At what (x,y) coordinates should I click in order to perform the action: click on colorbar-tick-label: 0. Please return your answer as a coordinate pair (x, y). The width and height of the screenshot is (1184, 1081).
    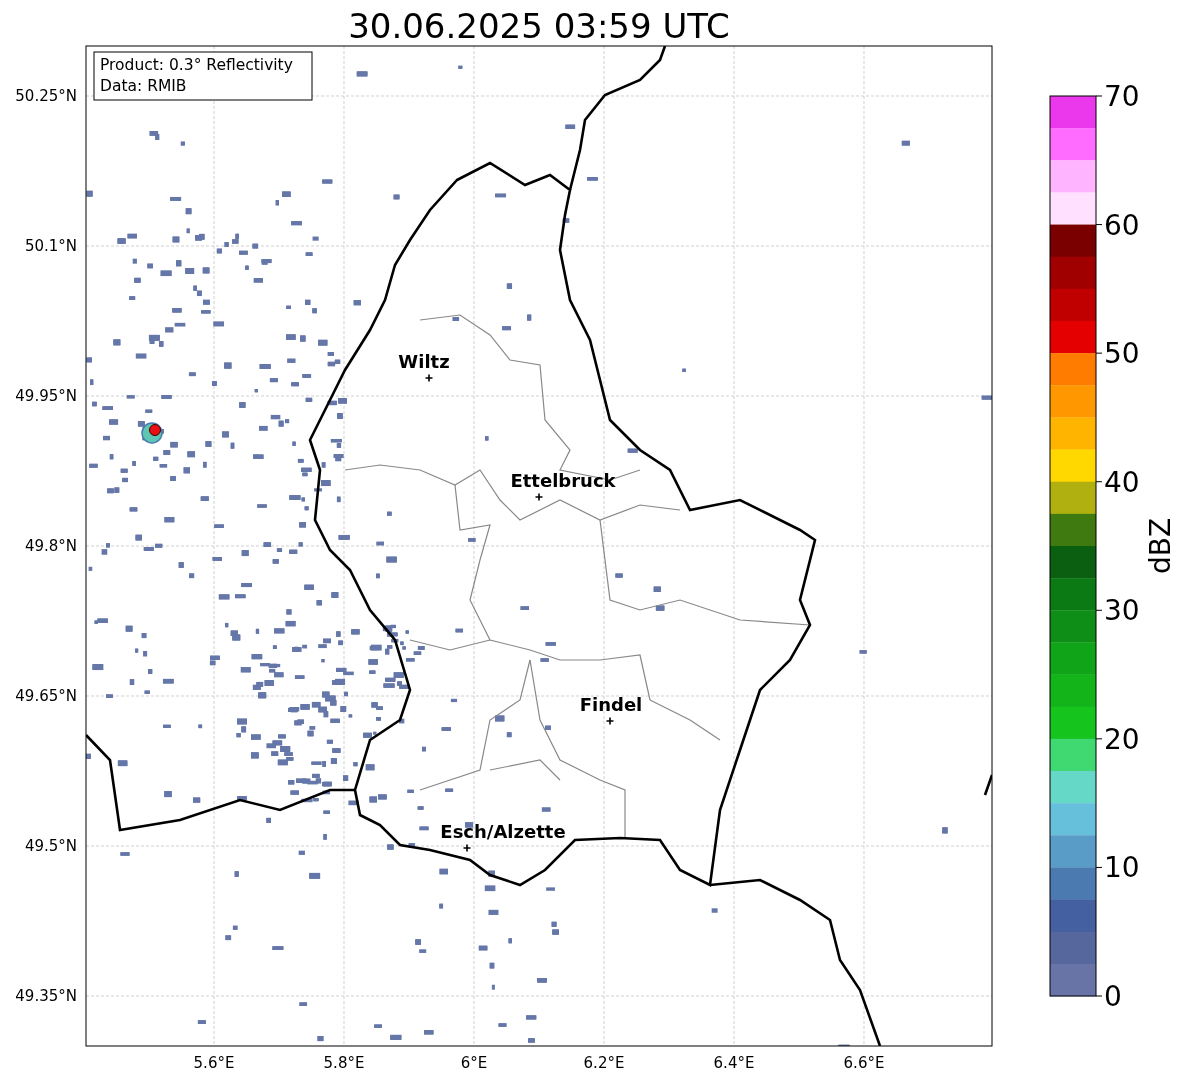
    Looking at the image, I should click on (1113, 996).